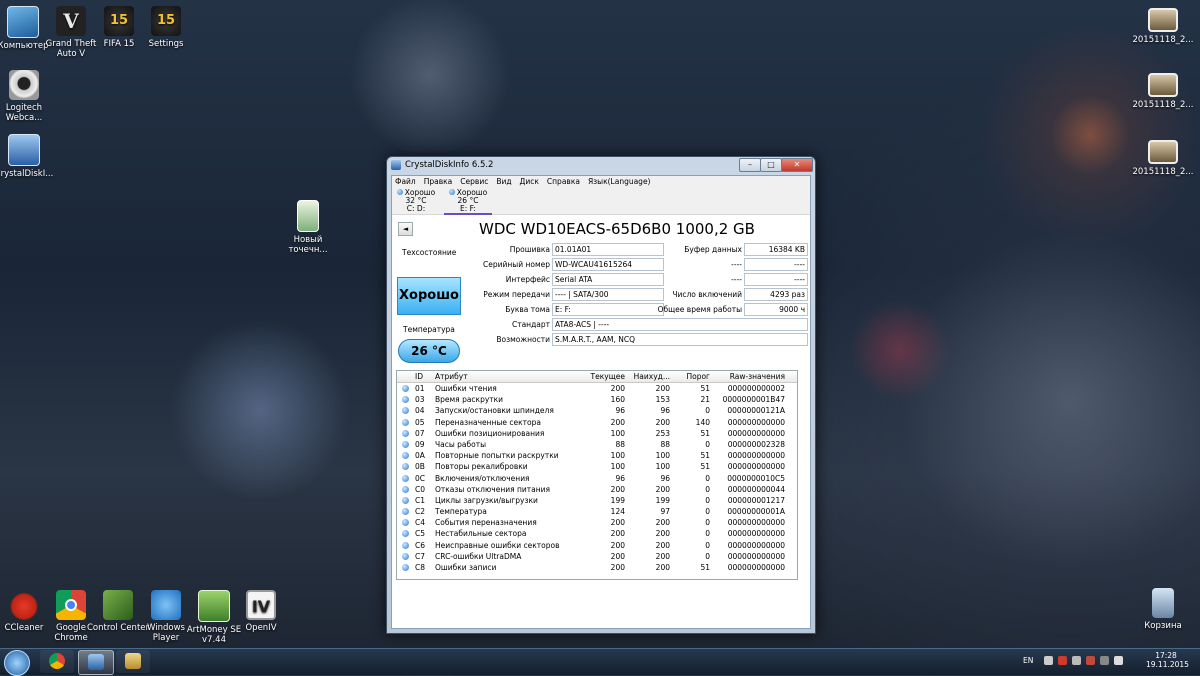 The height and width of the screenshot is (676, 1200). What do you see at coordinates (1104, 660) in the screenshot?
I see `flag-icon` at bounding box center [1104, 660].